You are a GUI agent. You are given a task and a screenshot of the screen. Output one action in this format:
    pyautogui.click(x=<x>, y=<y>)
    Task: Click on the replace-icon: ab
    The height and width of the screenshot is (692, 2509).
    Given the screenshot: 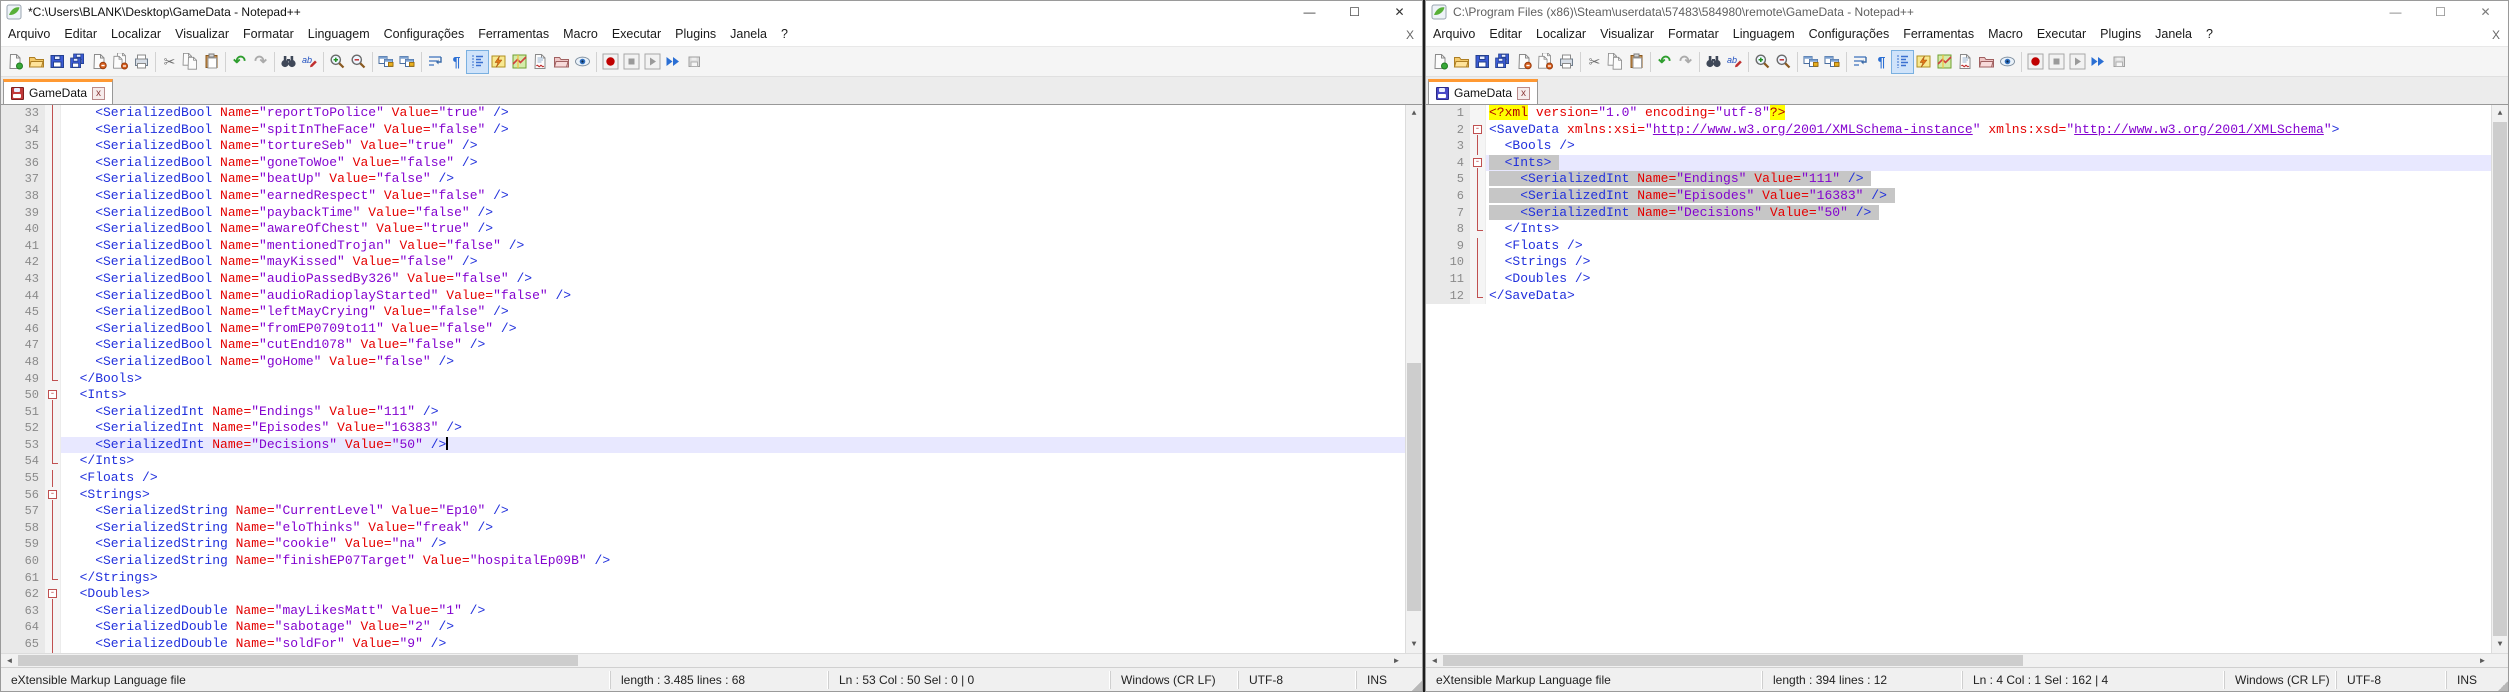 What is the action you would take?
    pyautogui.click(x=1734, y=62)
    